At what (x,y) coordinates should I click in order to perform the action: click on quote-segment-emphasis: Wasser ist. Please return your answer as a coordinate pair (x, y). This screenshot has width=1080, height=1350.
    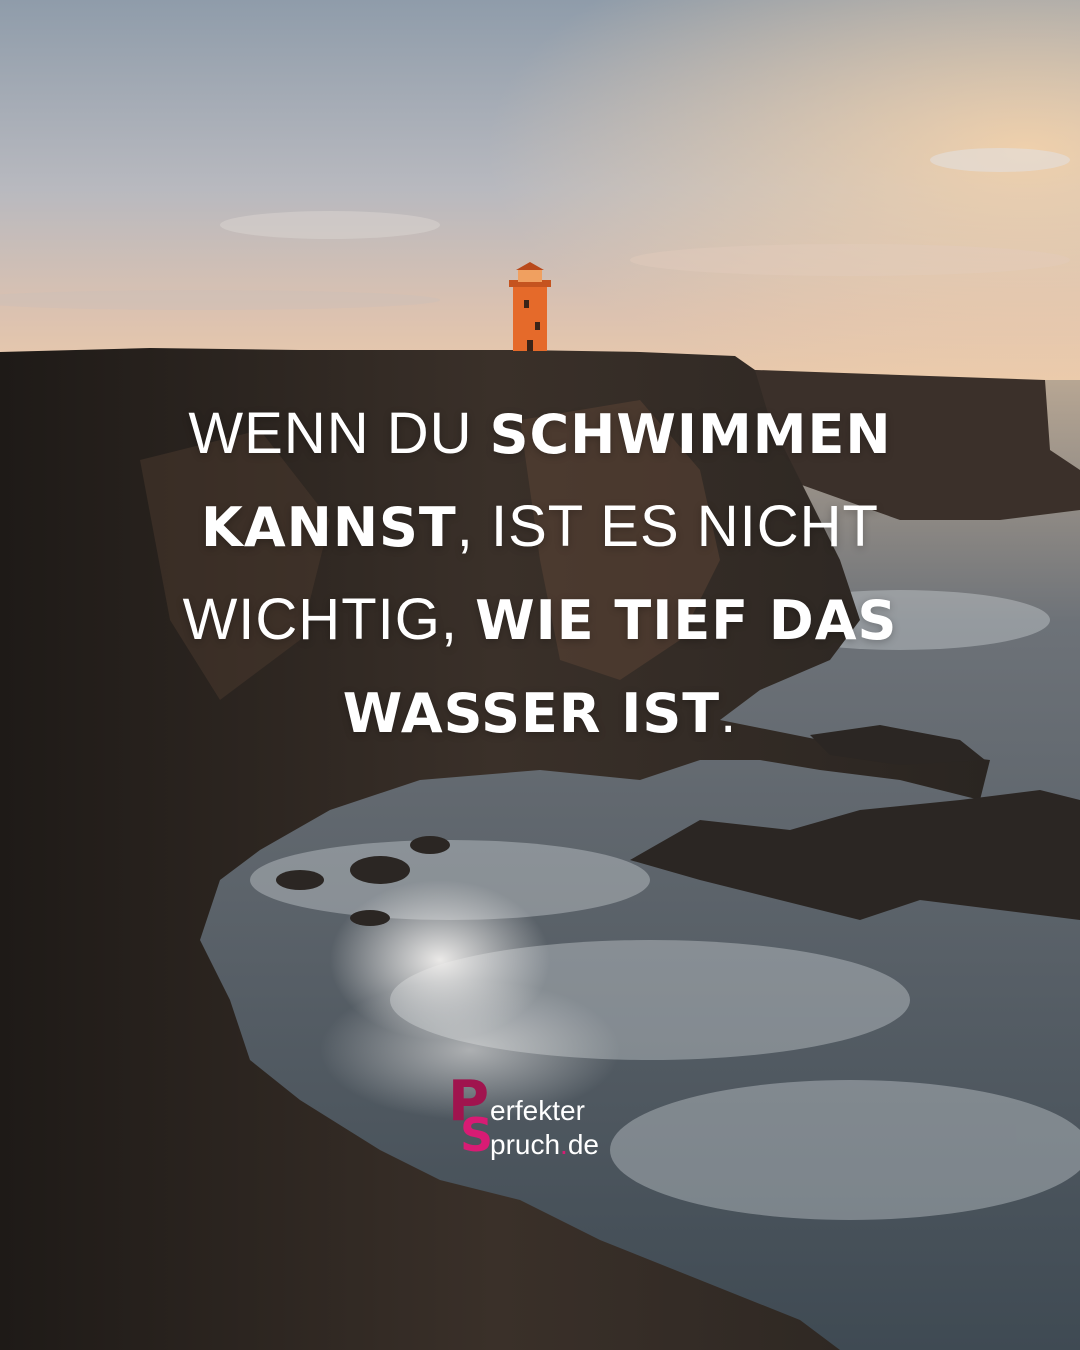
    Looking at the image, I should click on (531, 713).